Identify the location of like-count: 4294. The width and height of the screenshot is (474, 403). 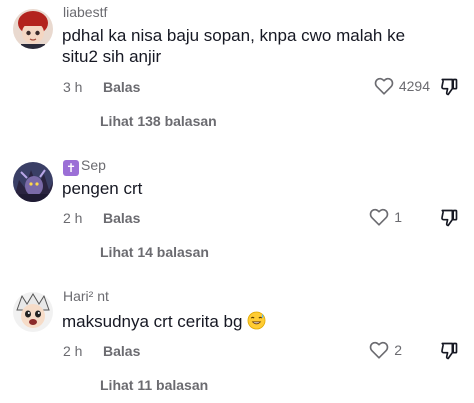
(414, 86).